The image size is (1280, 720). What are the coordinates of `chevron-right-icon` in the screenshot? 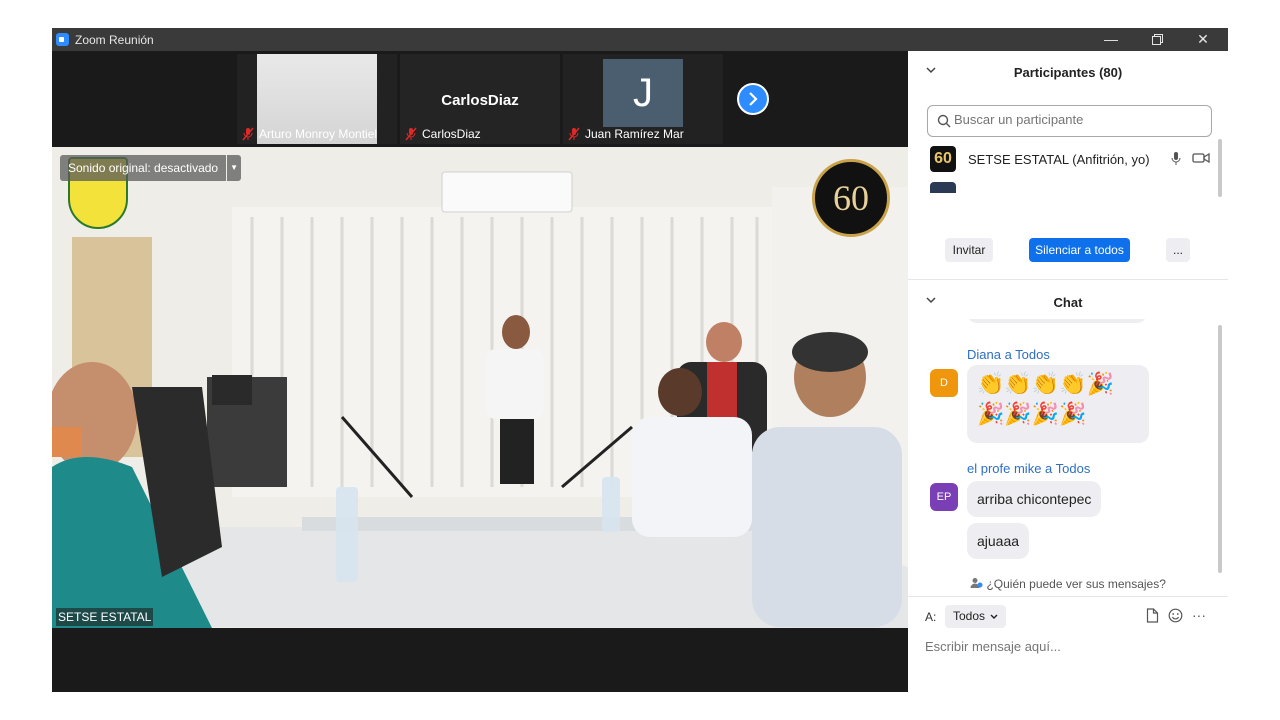 It's located at (753, 99).